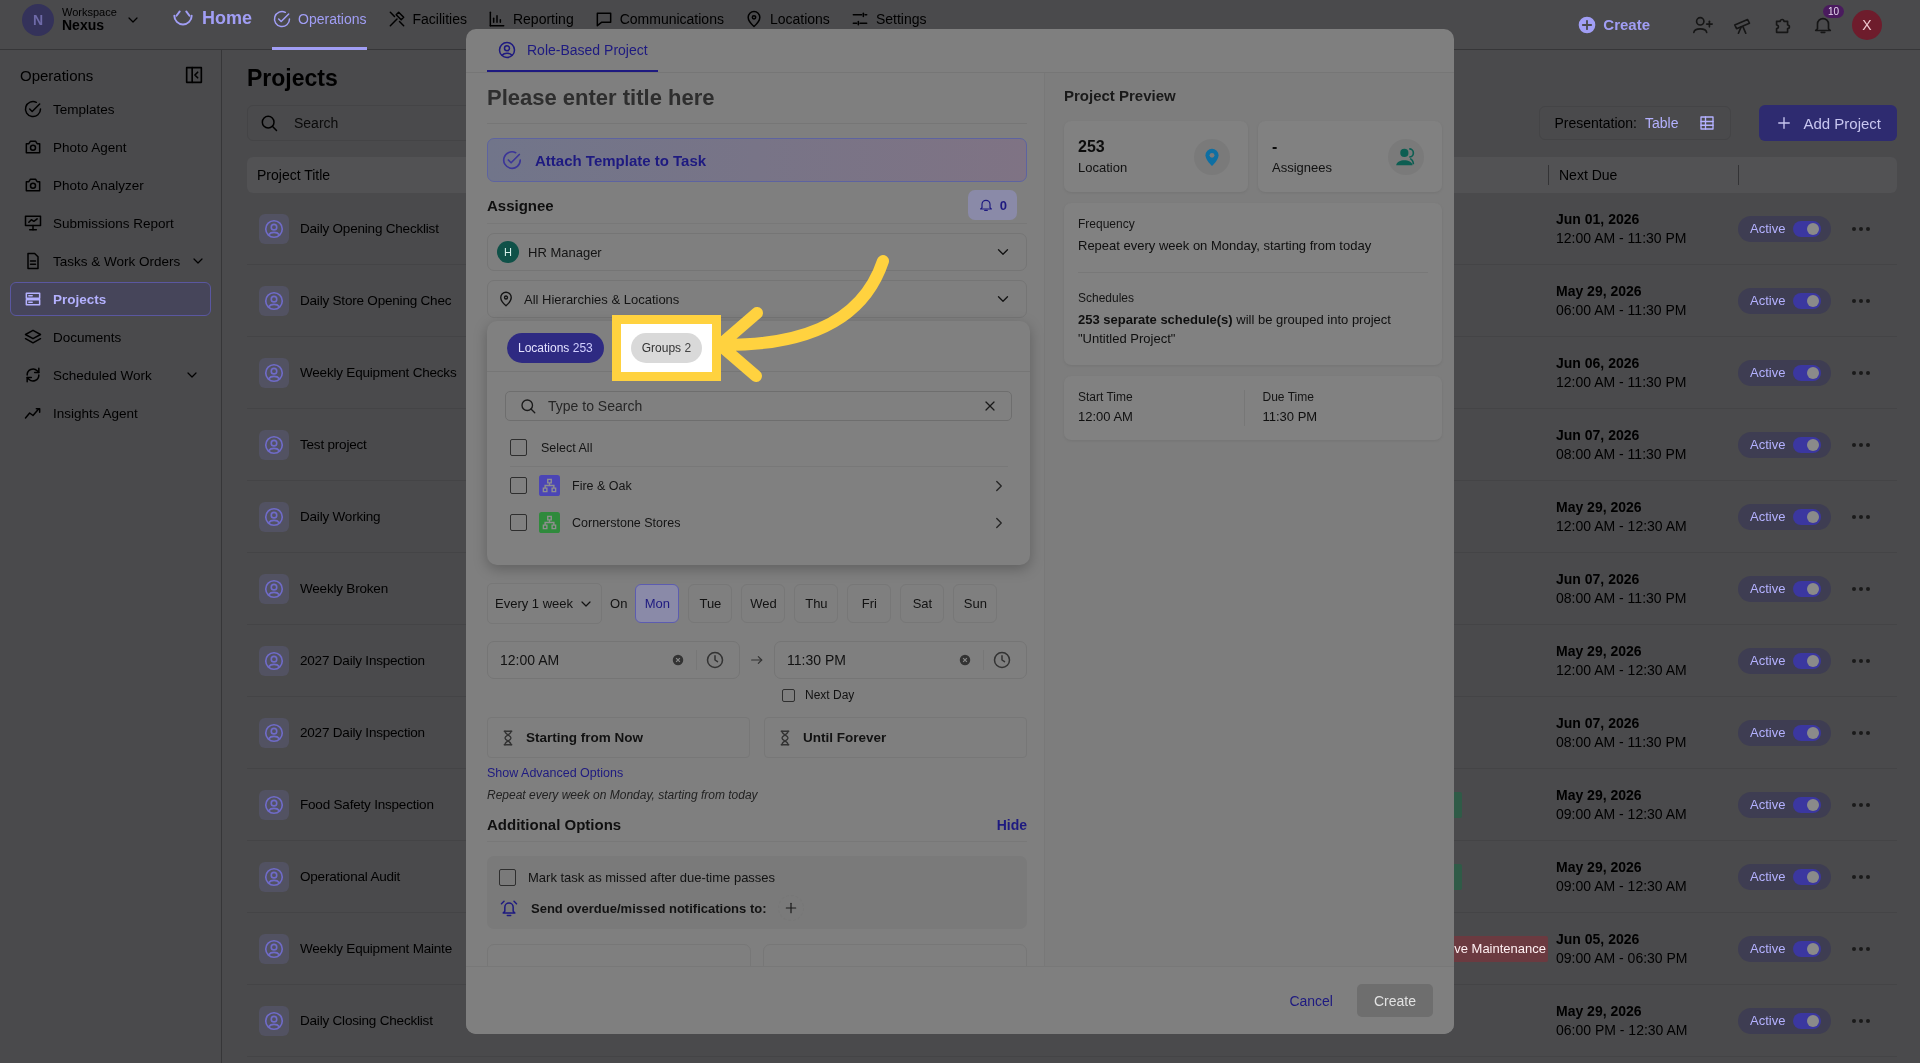 The width and height of the screenshot is (1920, 1063). Describe the element at coordinates (758, 406) in the screenshot. I see `picker-search-field: Type to Search` at that location.